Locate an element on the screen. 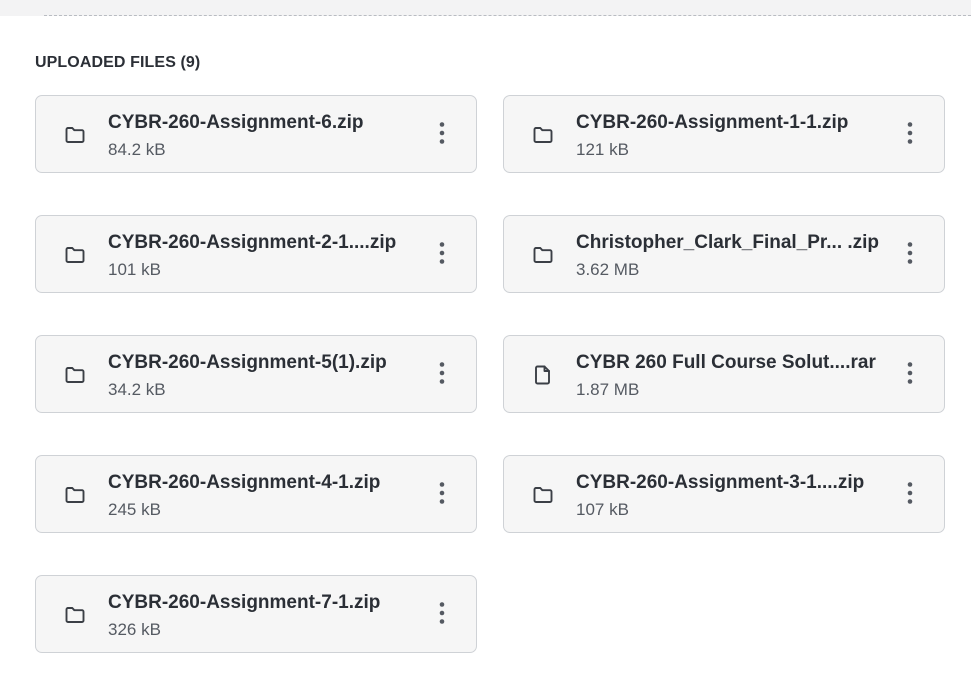 The width and height of the screenshot is (971, 678). file-name: CYBR 260 Full Course Solut....rar is located at coordinates (726, 362).